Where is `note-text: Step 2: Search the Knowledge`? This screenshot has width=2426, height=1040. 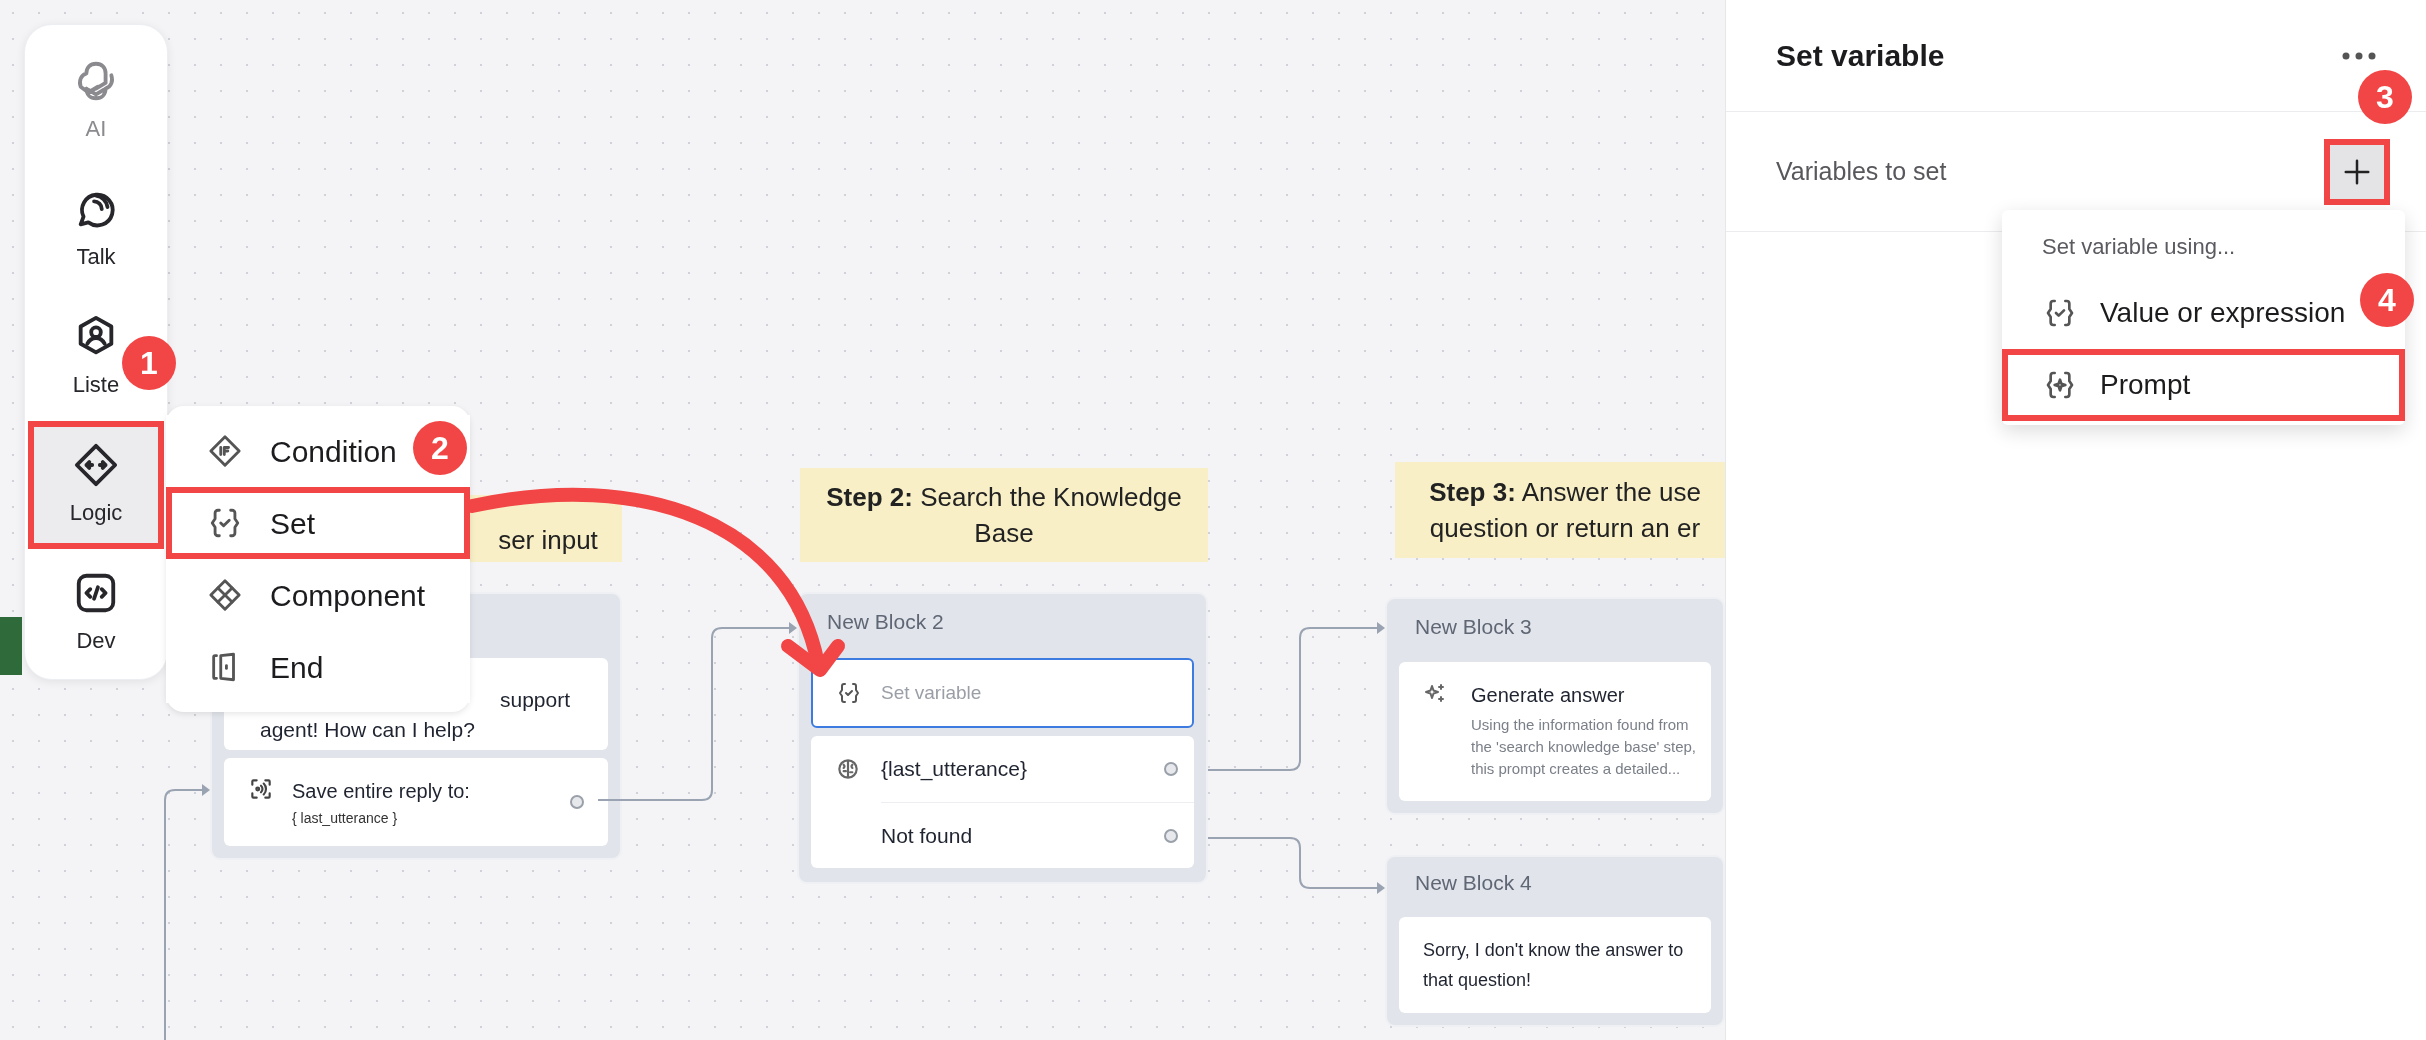 note-text: Step 2: Search the Knowledge is located at coordinates (1004, 497).